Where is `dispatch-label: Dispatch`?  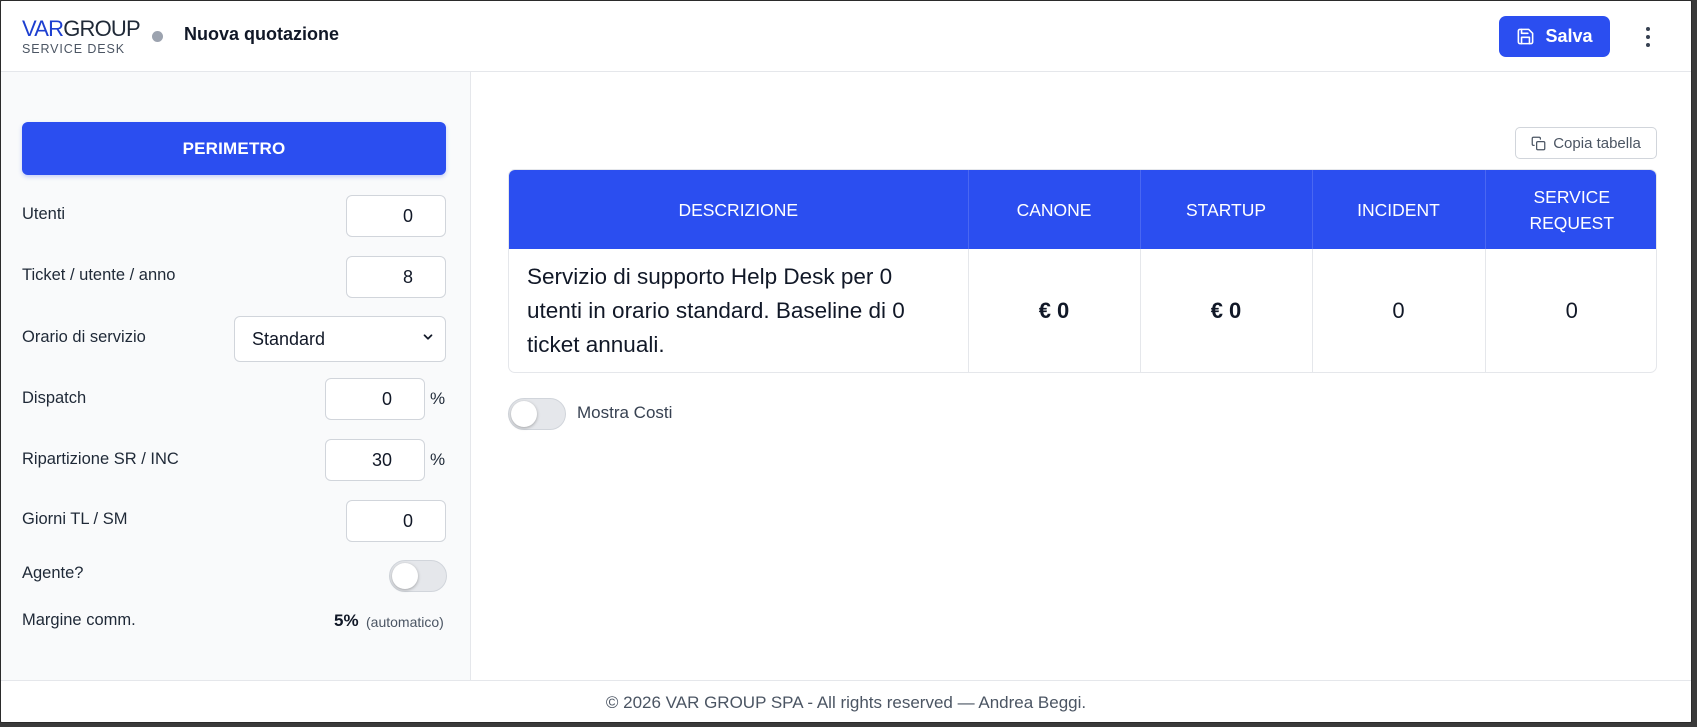 dispatch-label: Dispatch is located at coordinates (54, 398).